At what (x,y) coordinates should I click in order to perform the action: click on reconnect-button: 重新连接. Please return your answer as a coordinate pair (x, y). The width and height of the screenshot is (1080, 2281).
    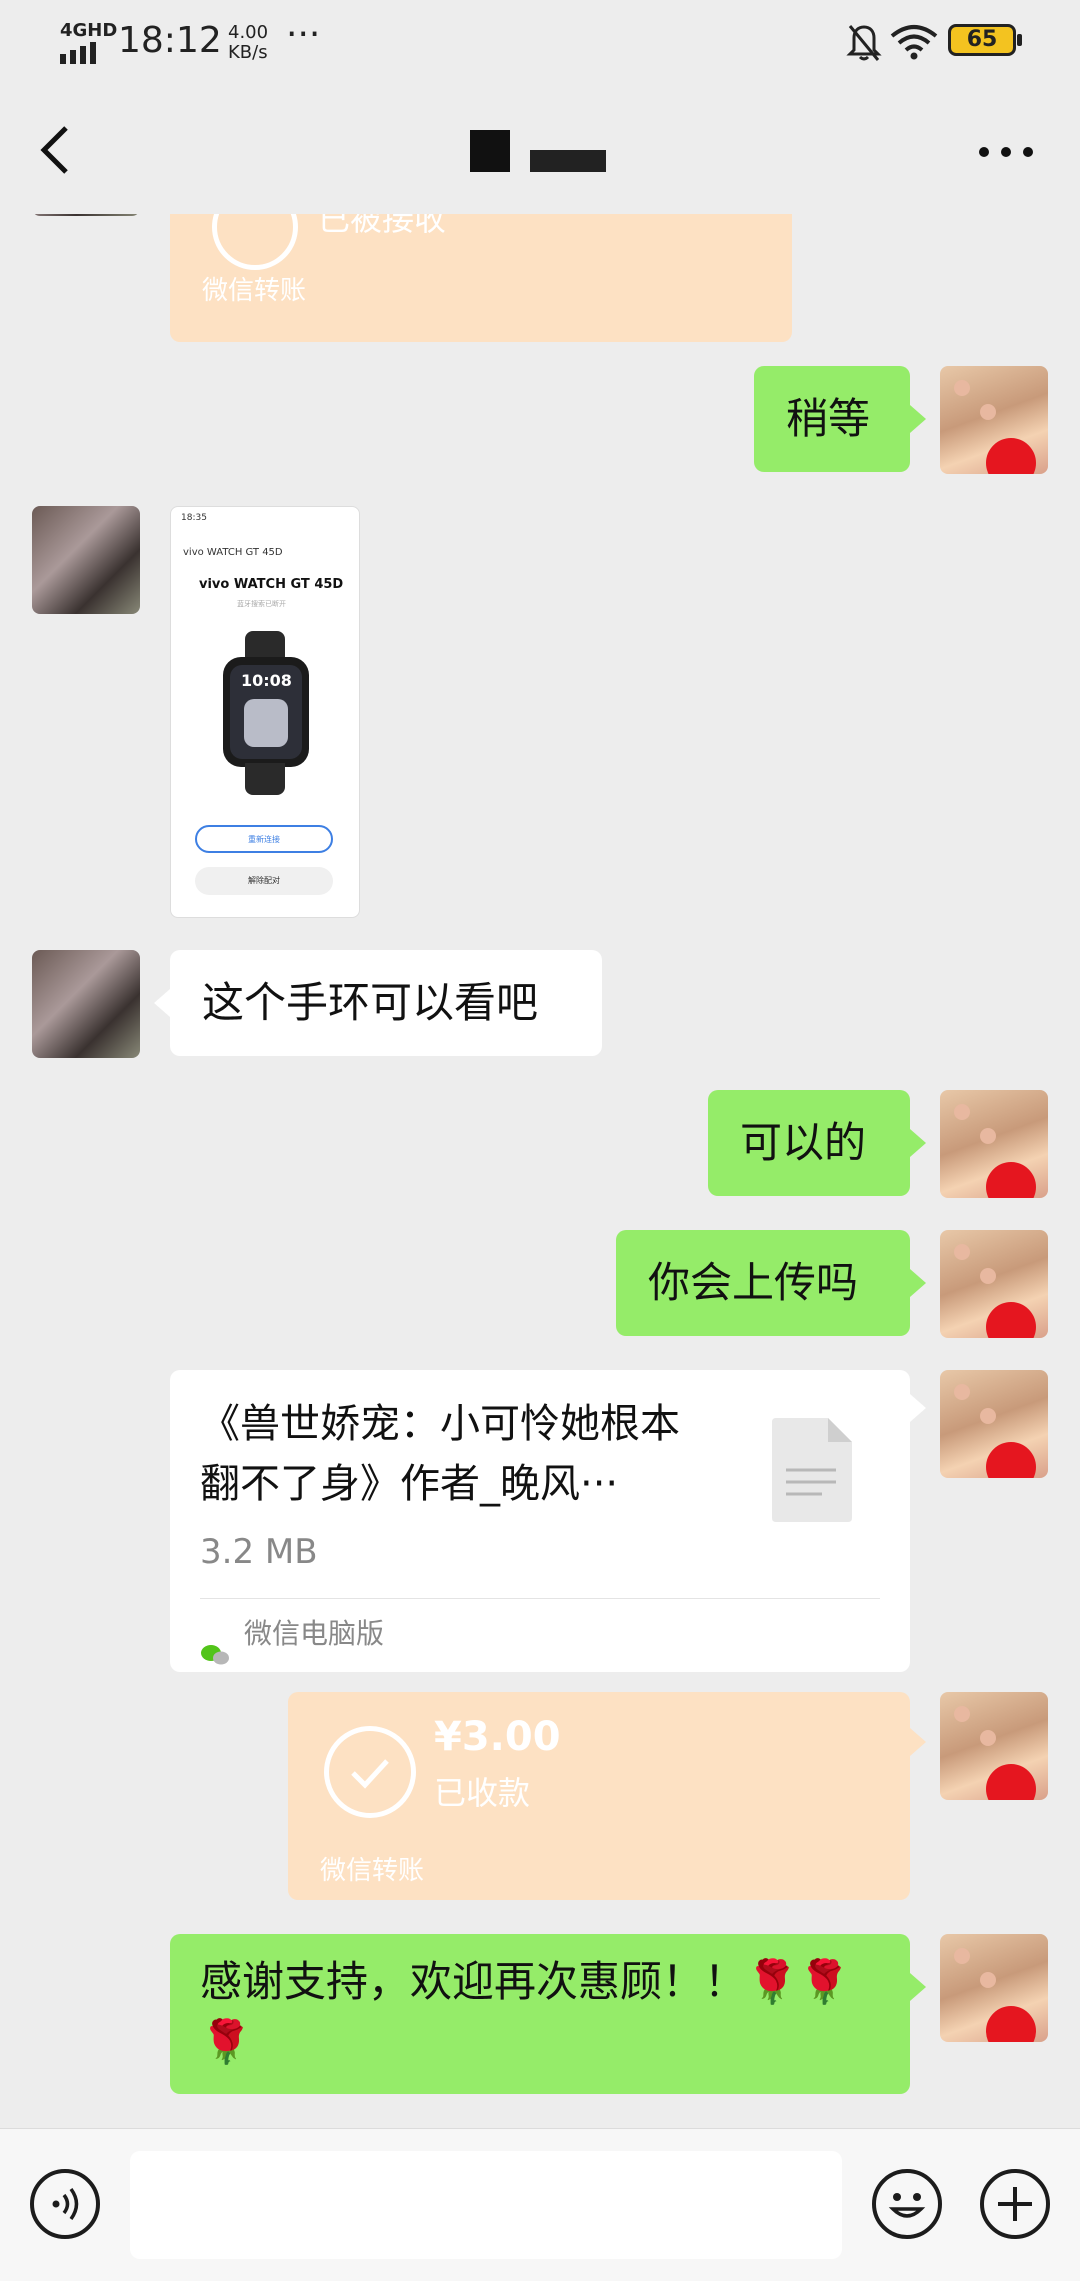
    Looking at the image, I should click on (264, 839).